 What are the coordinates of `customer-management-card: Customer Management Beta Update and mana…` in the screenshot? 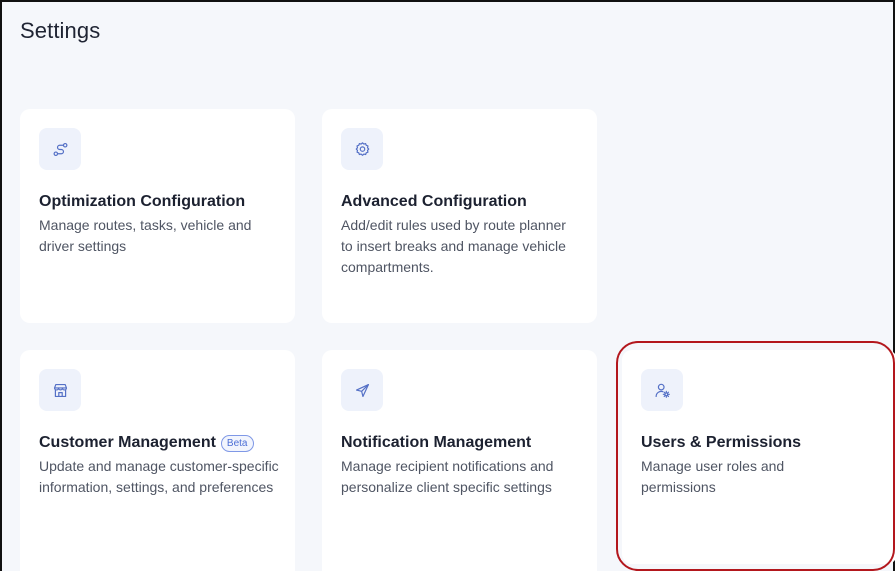 It's located at (157, 460).